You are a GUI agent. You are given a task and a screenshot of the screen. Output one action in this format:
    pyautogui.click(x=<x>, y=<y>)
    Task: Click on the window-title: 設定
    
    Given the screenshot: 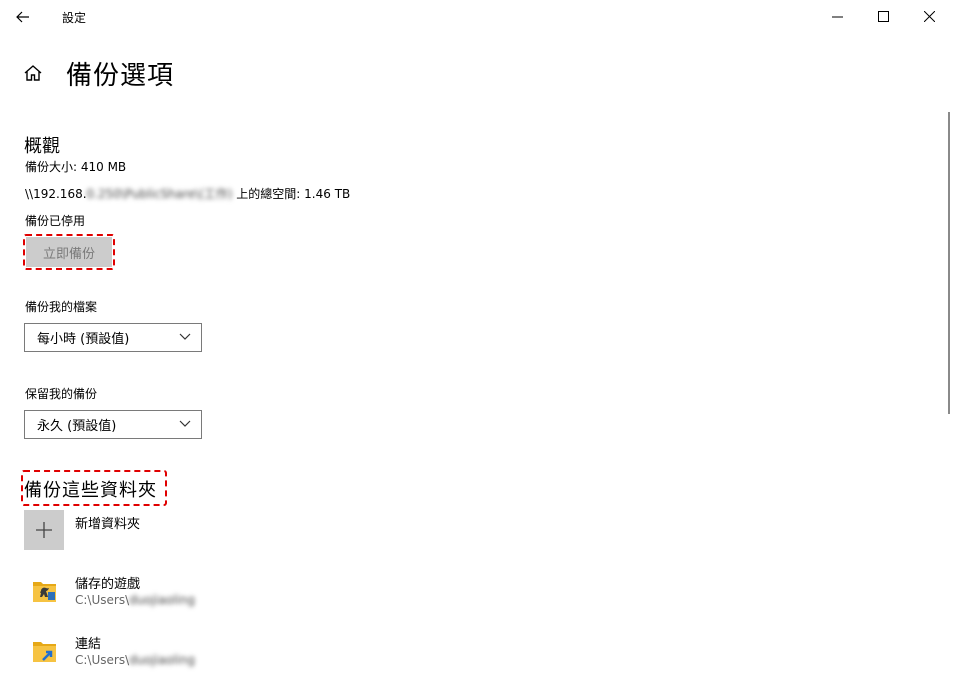 What is the action you would take?
    pyautogui.click(x=74, y=18)
    